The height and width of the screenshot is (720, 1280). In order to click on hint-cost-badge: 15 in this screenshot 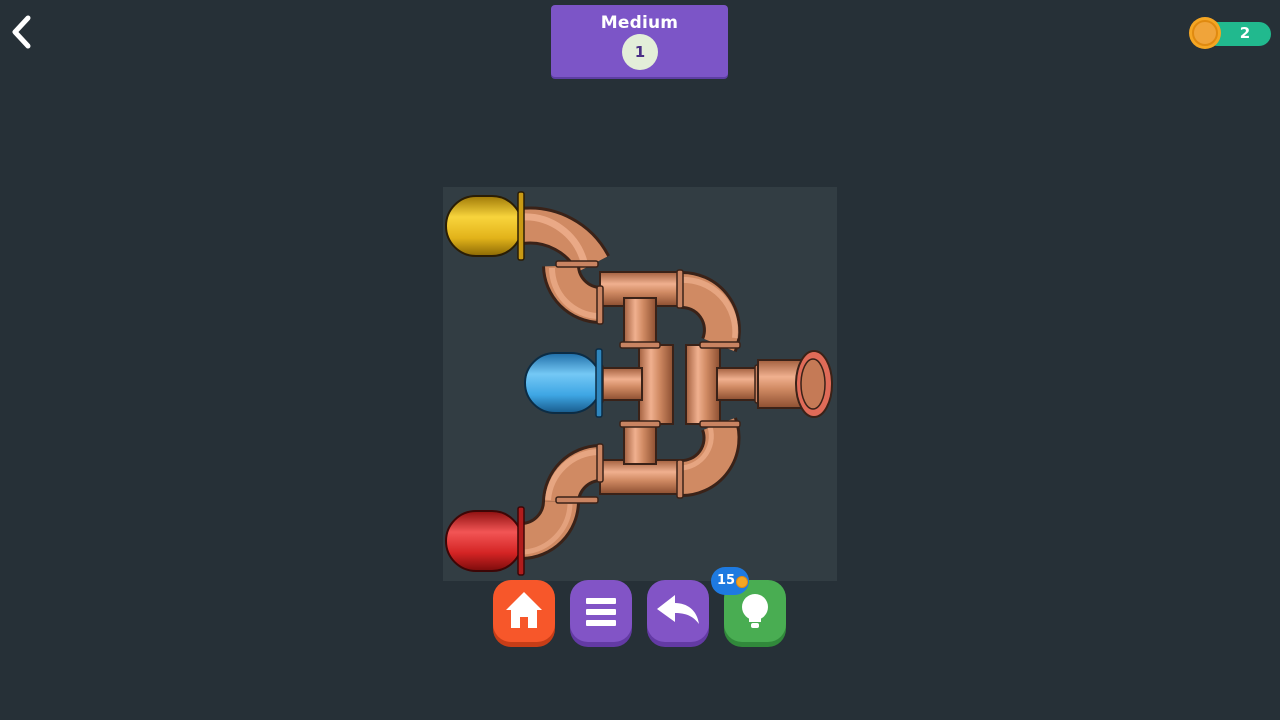, I will do `click(730, 581)`.